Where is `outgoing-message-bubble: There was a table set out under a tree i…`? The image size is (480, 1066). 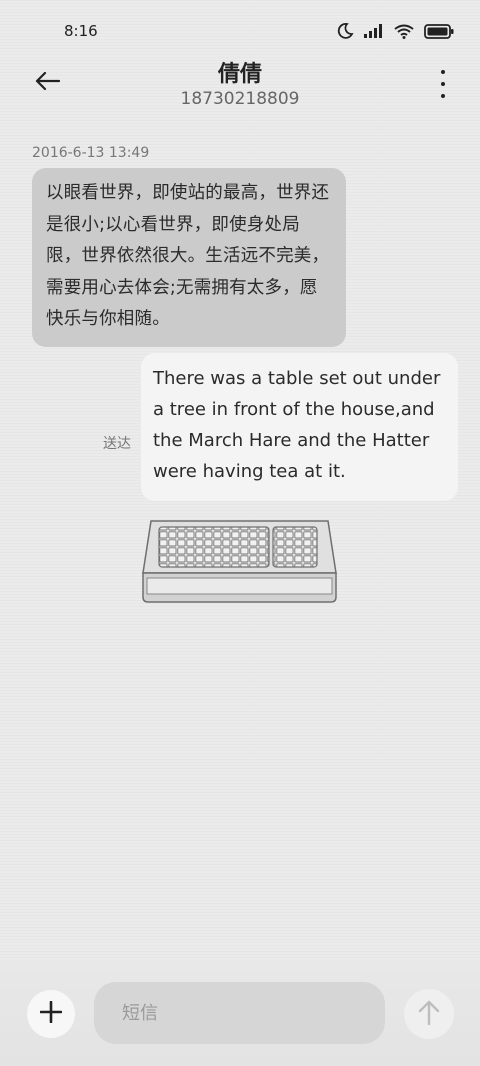 outgoing-message-bubble: There was a table set out under a tree i… is located at coordinates (299, 427).